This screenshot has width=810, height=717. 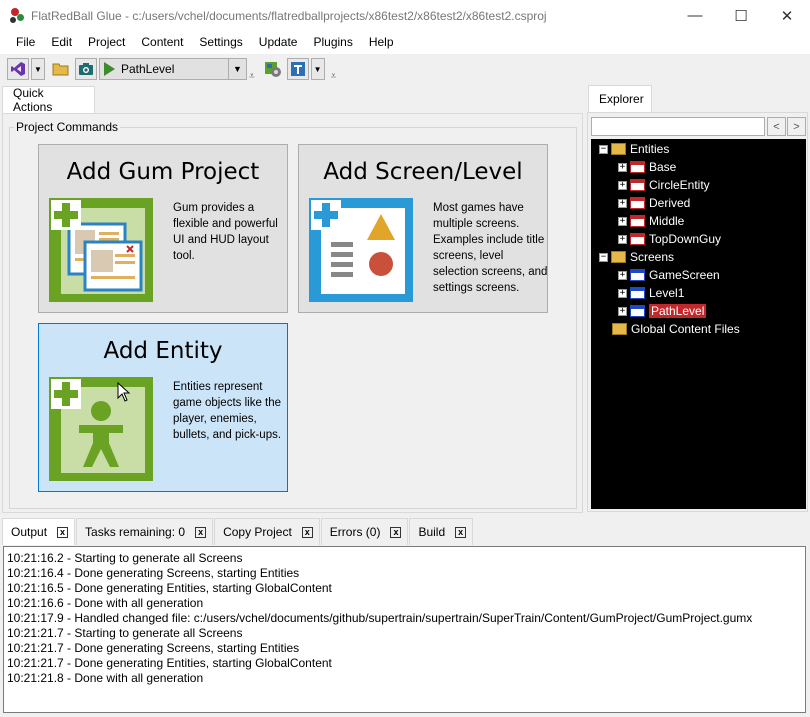 I want to click on menu-settings: Settings, so click(x=220, y=42).